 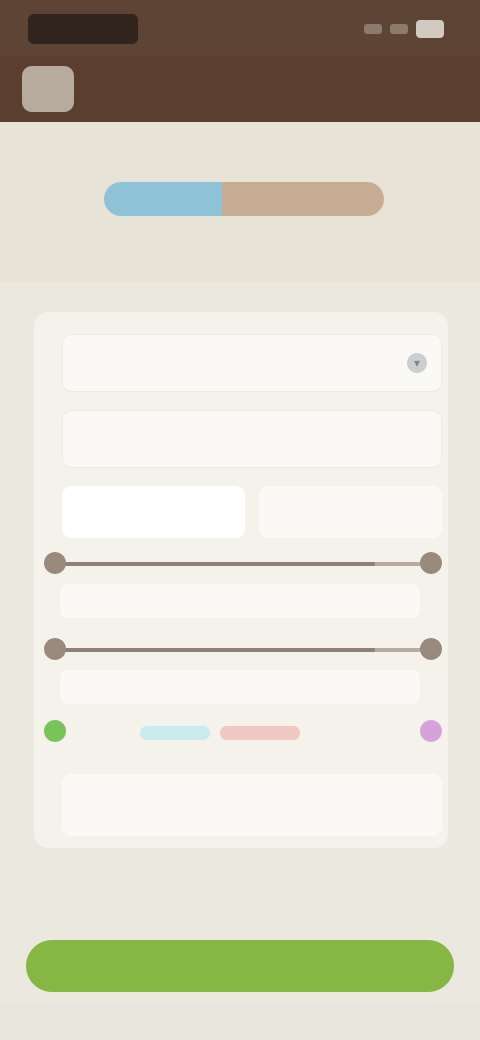 I want to click on color-caption, so click(x=245, y=757).